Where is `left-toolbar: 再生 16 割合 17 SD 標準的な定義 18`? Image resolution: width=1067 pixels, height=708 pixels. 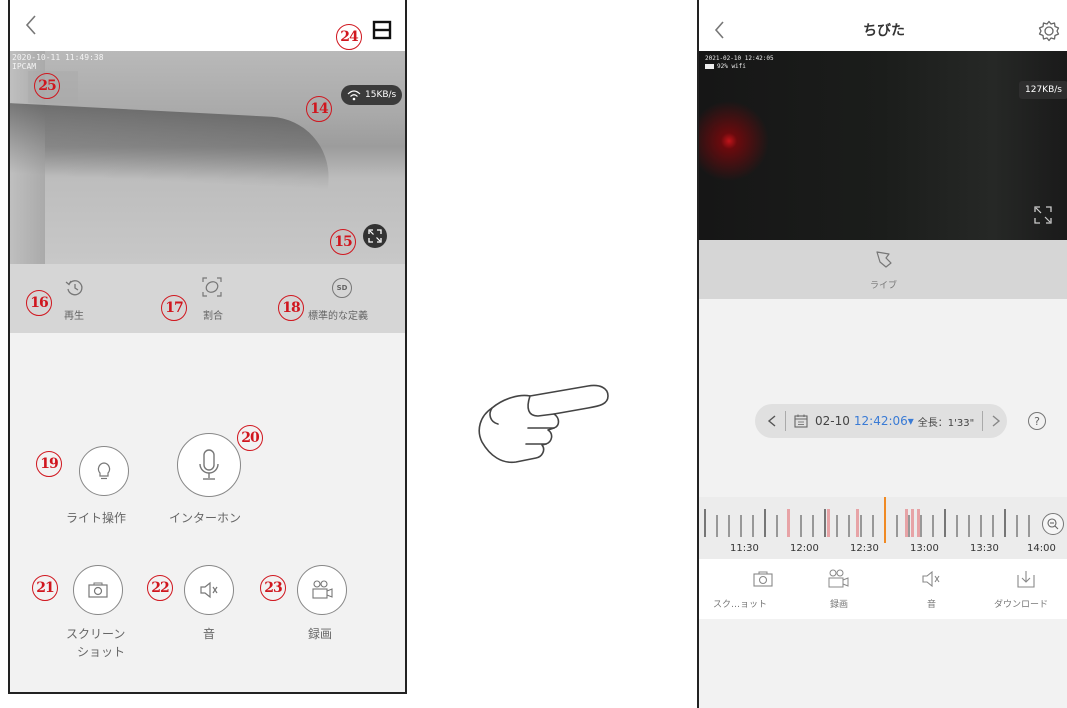 left-toolbar: 再生 16 割合 17 SD 標準的な定義 18 is located at coordinates (207, 298).